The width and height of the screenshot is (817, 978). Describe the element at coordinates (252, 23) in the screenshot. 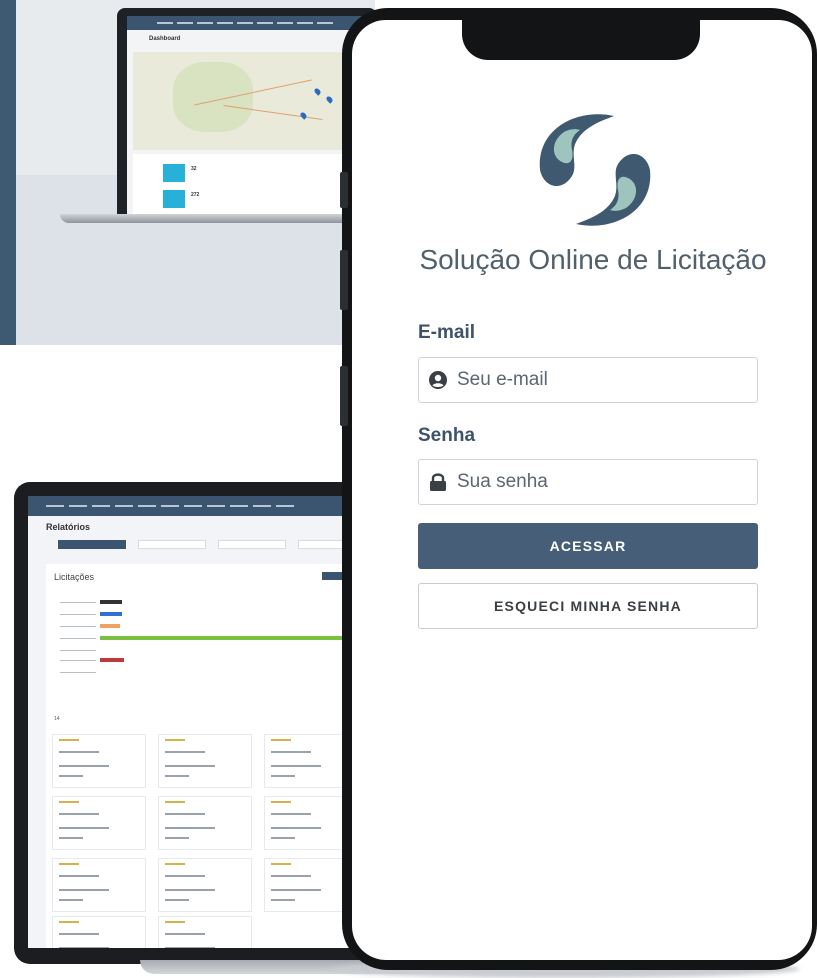

I see `laptop-nav-bar` at that location.